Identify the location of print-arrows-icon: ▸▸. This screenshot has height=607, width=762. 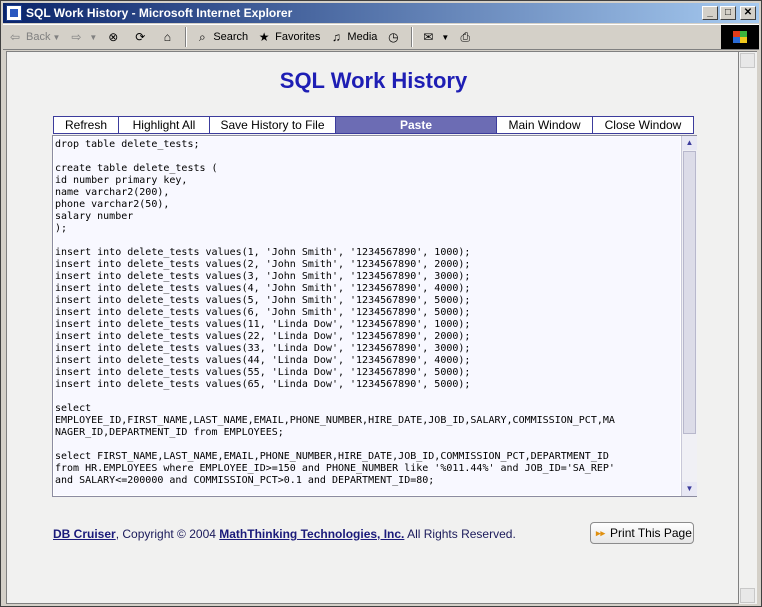
(601, 532).